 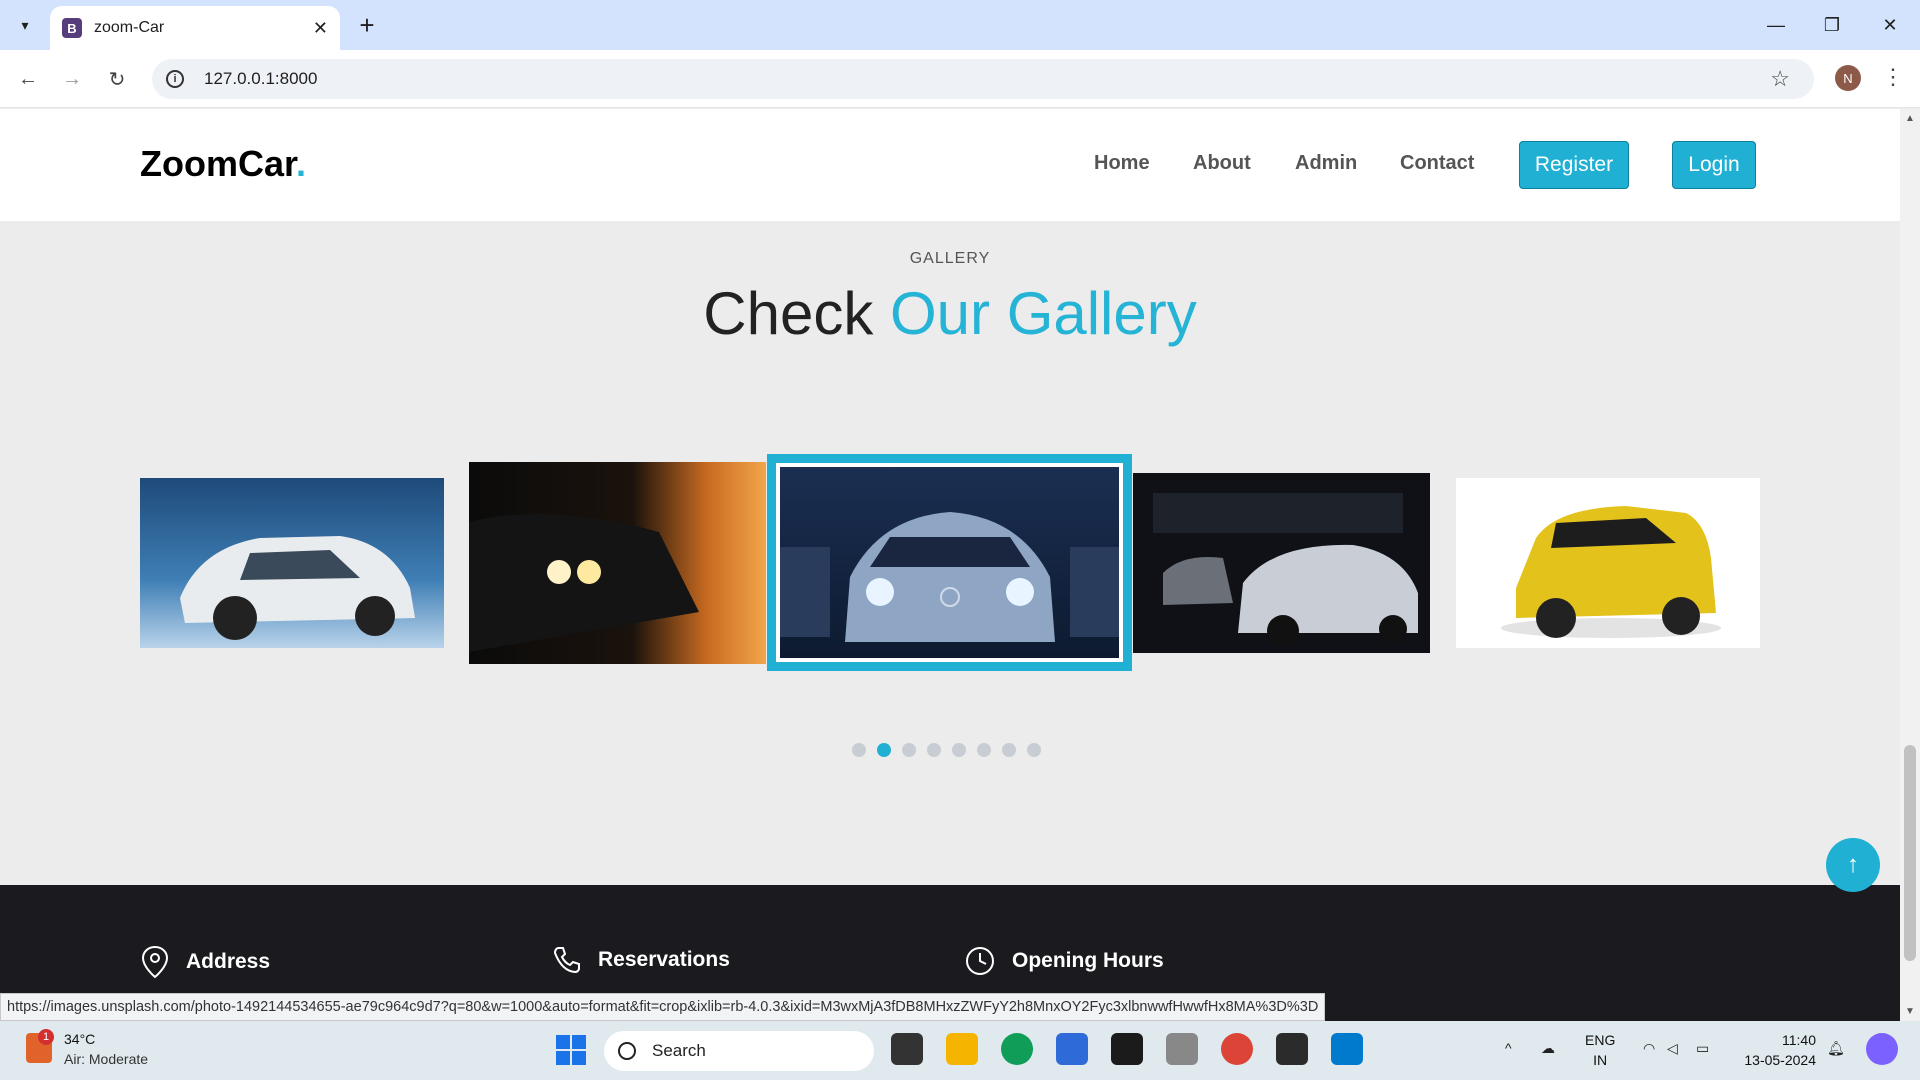 What do you see at coordinates (72, 79) in the screenshot?
I see `forward-arrow-icon: →` at bounding box center [72, 79].